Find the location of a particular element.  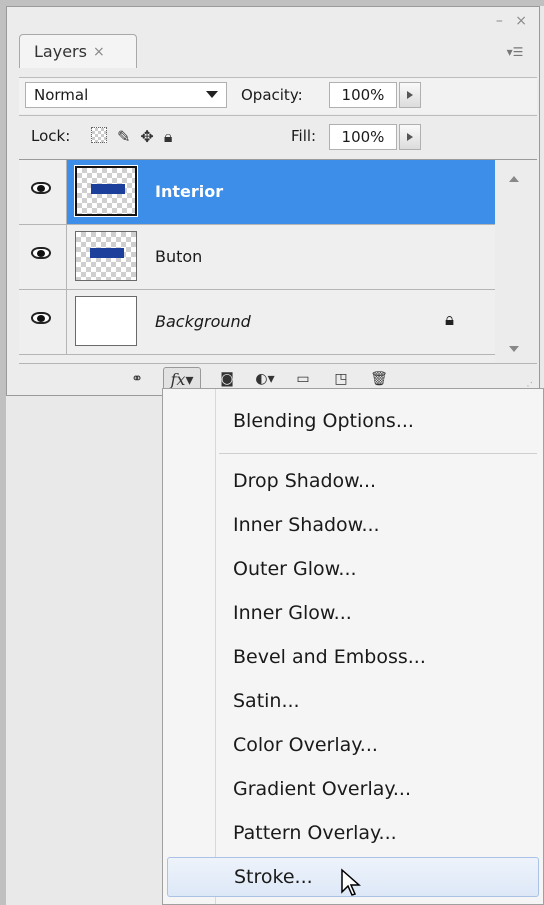

opacity-slider-arrow-icon is located at coordinates (410, 95).